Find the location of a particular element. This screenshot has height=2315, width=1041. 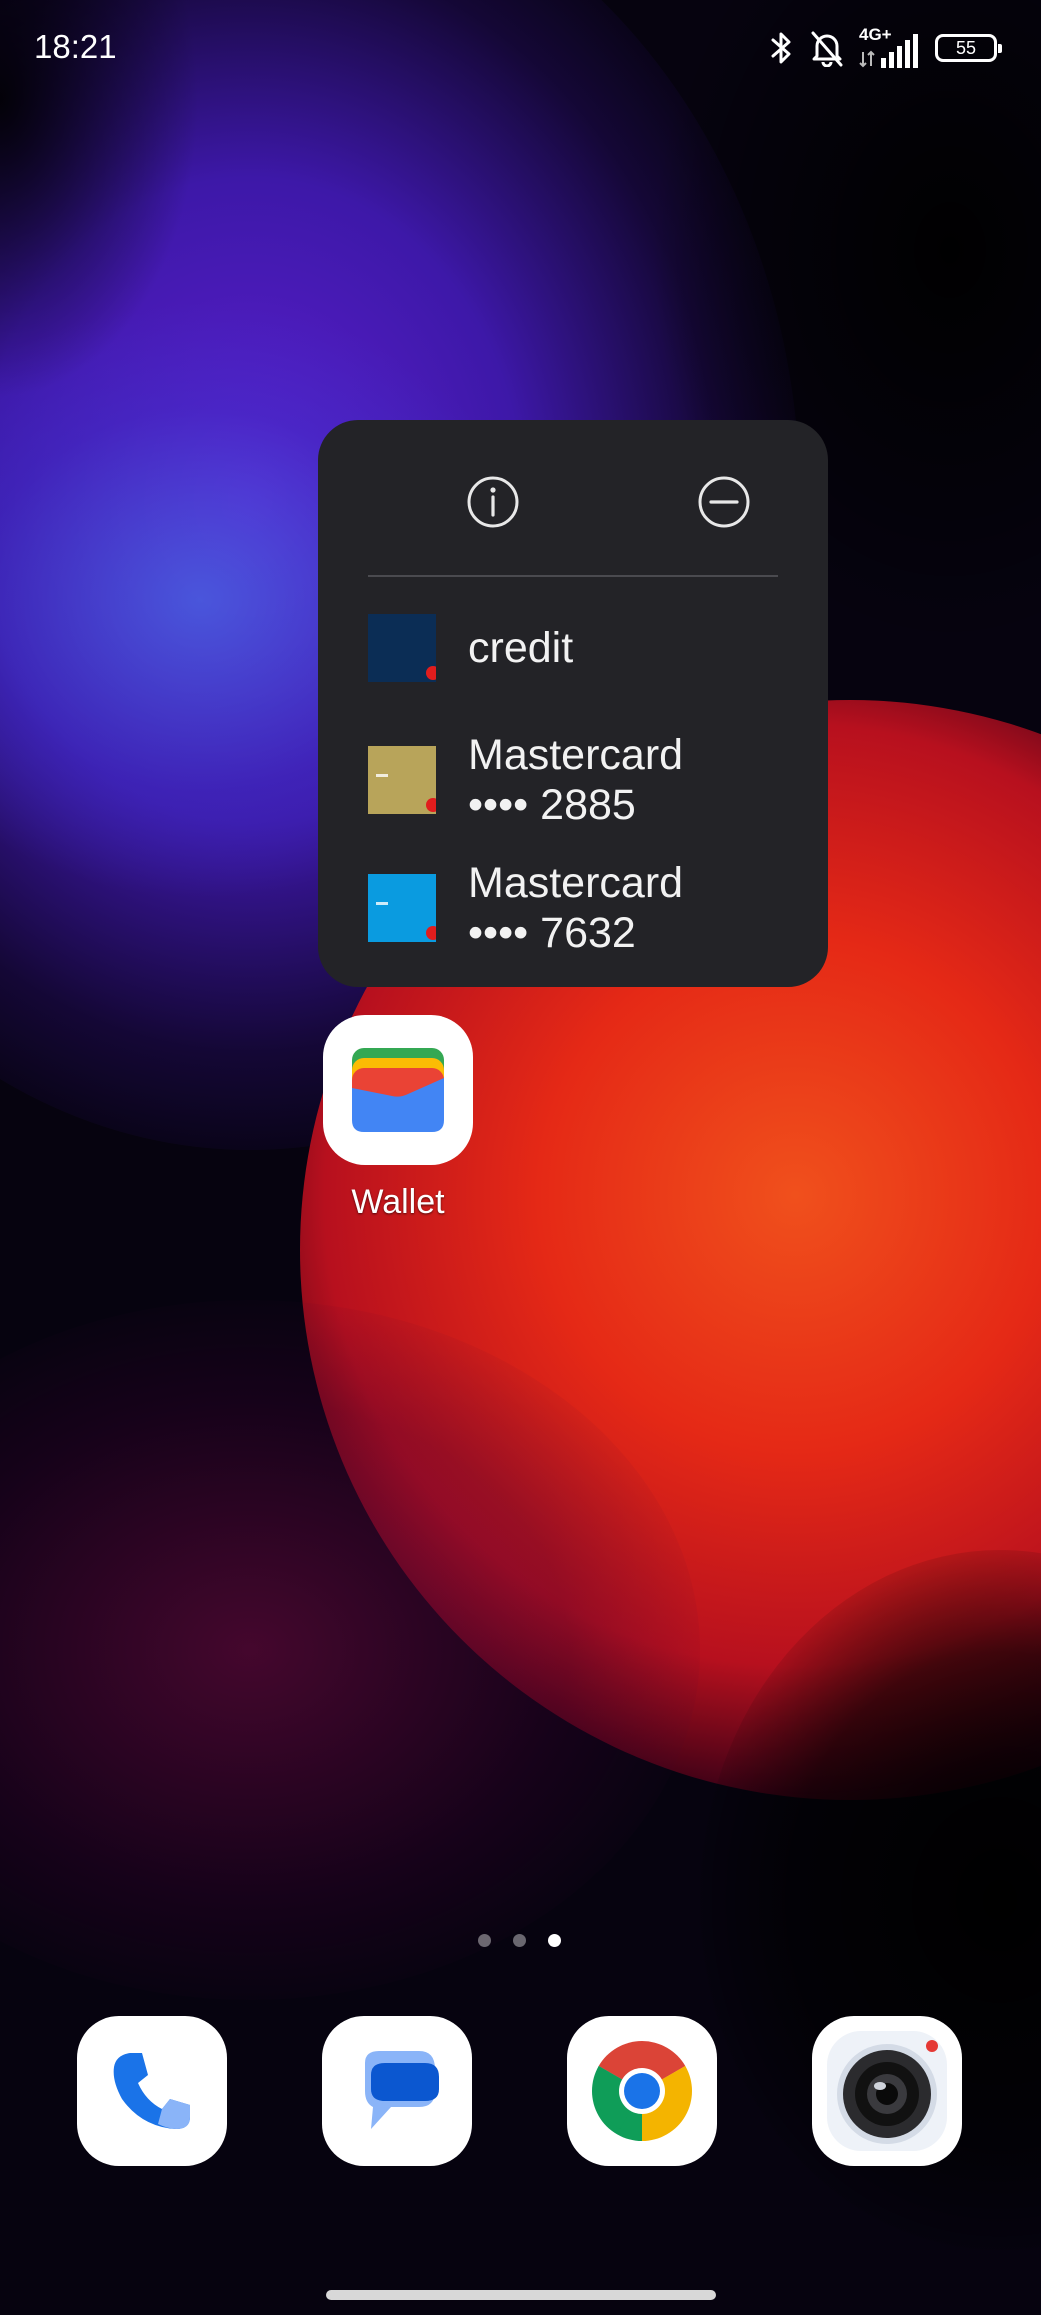

chrome-app is located at coordinates (642, 2091).